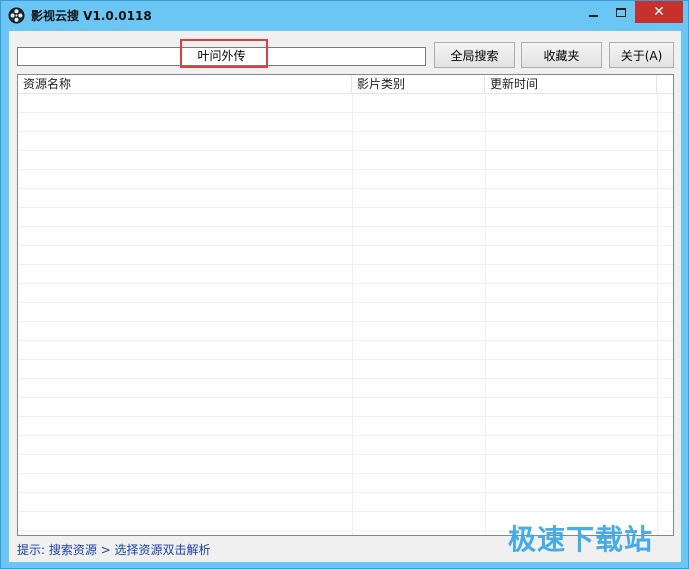  I want to click on close-icon: ✕, so click(659, 12).